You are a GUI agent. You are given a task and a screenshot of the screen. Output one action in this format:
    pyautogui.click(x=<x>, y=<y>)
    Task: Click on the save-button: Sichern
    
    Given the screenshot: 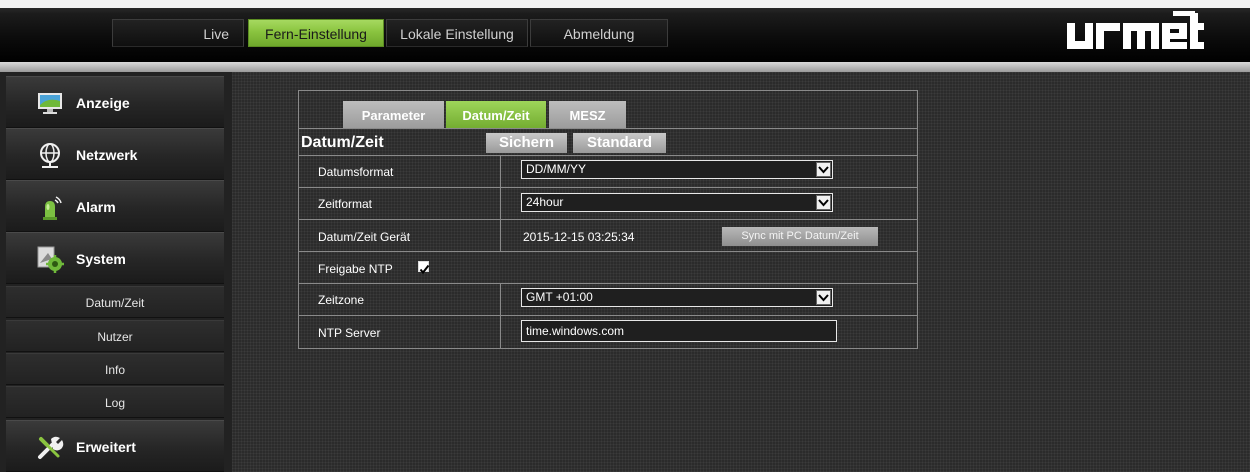 What is the action you would take?
    pyautogui.click(x=526, y=143)
    